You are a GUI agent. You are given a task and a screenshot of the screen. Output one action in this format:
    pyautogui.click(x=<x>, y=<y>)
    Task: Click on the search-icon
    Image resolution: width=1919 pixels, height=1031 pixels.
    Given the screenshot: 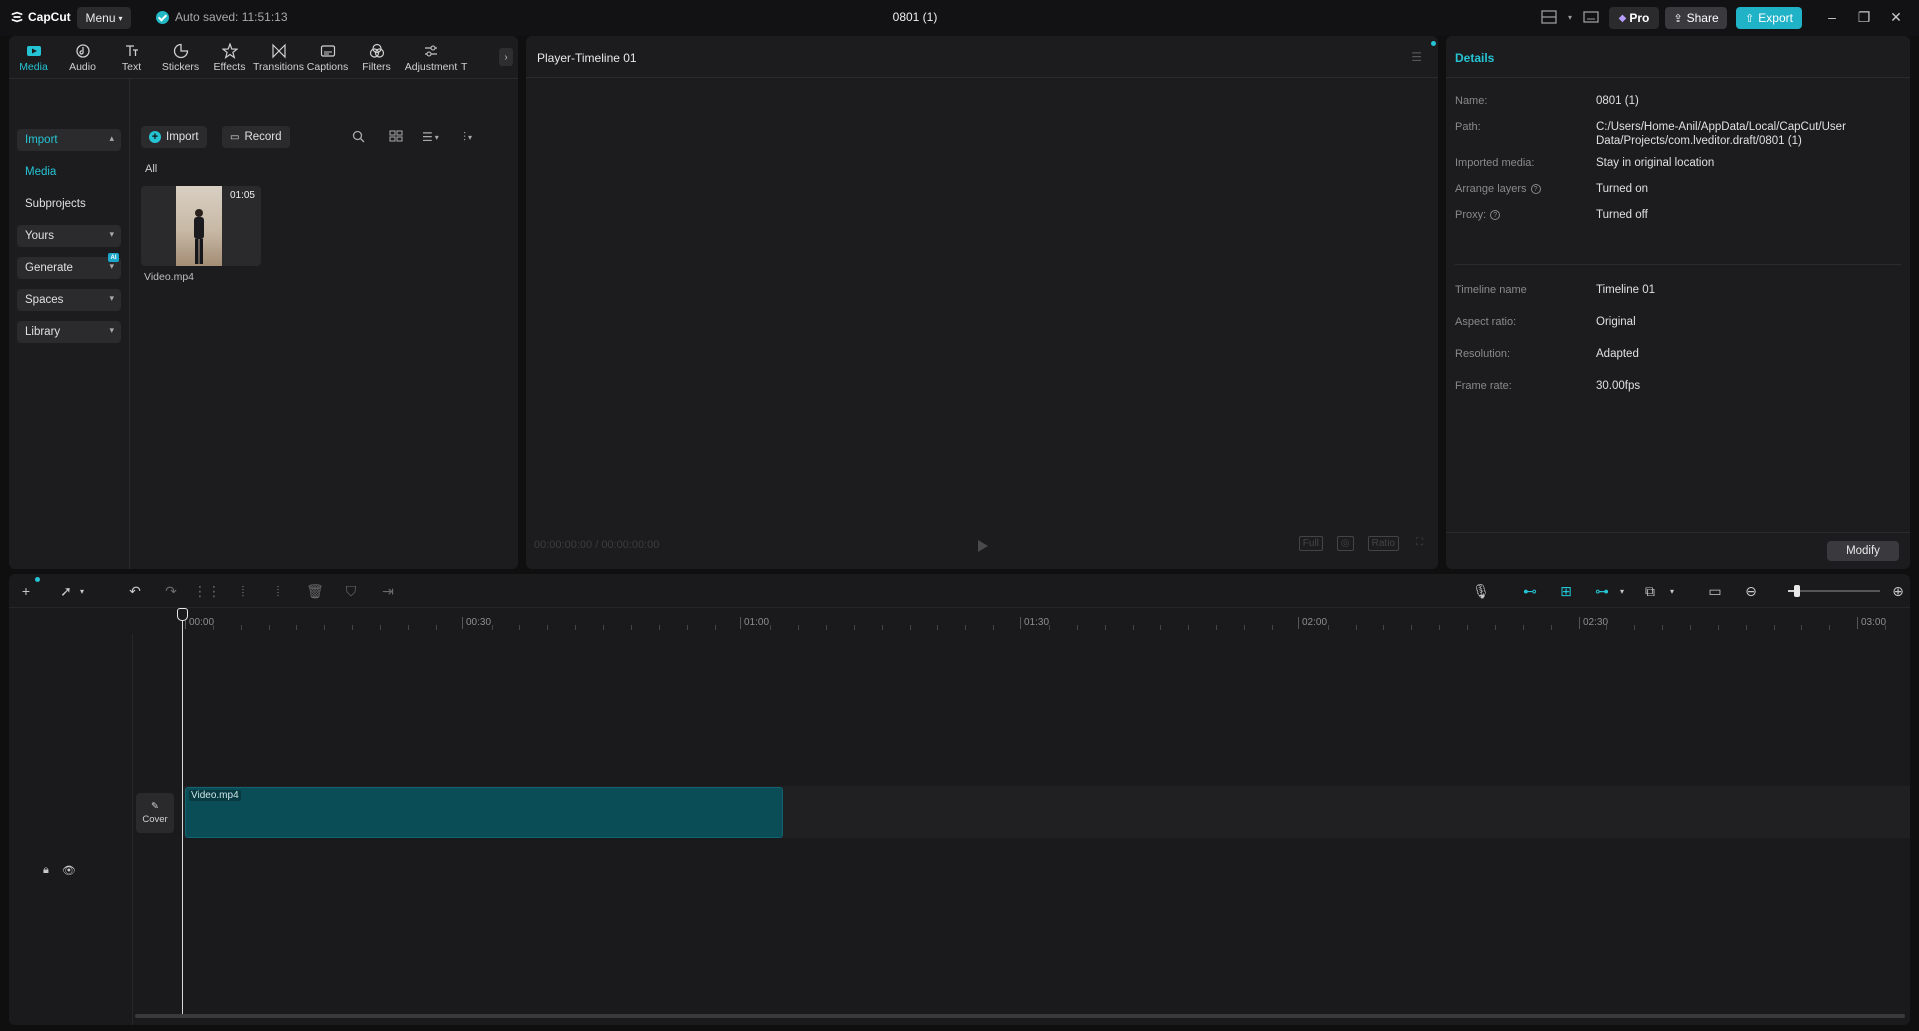 What is the action you would take?
    pyautogui.click(x=358, y=136)
    